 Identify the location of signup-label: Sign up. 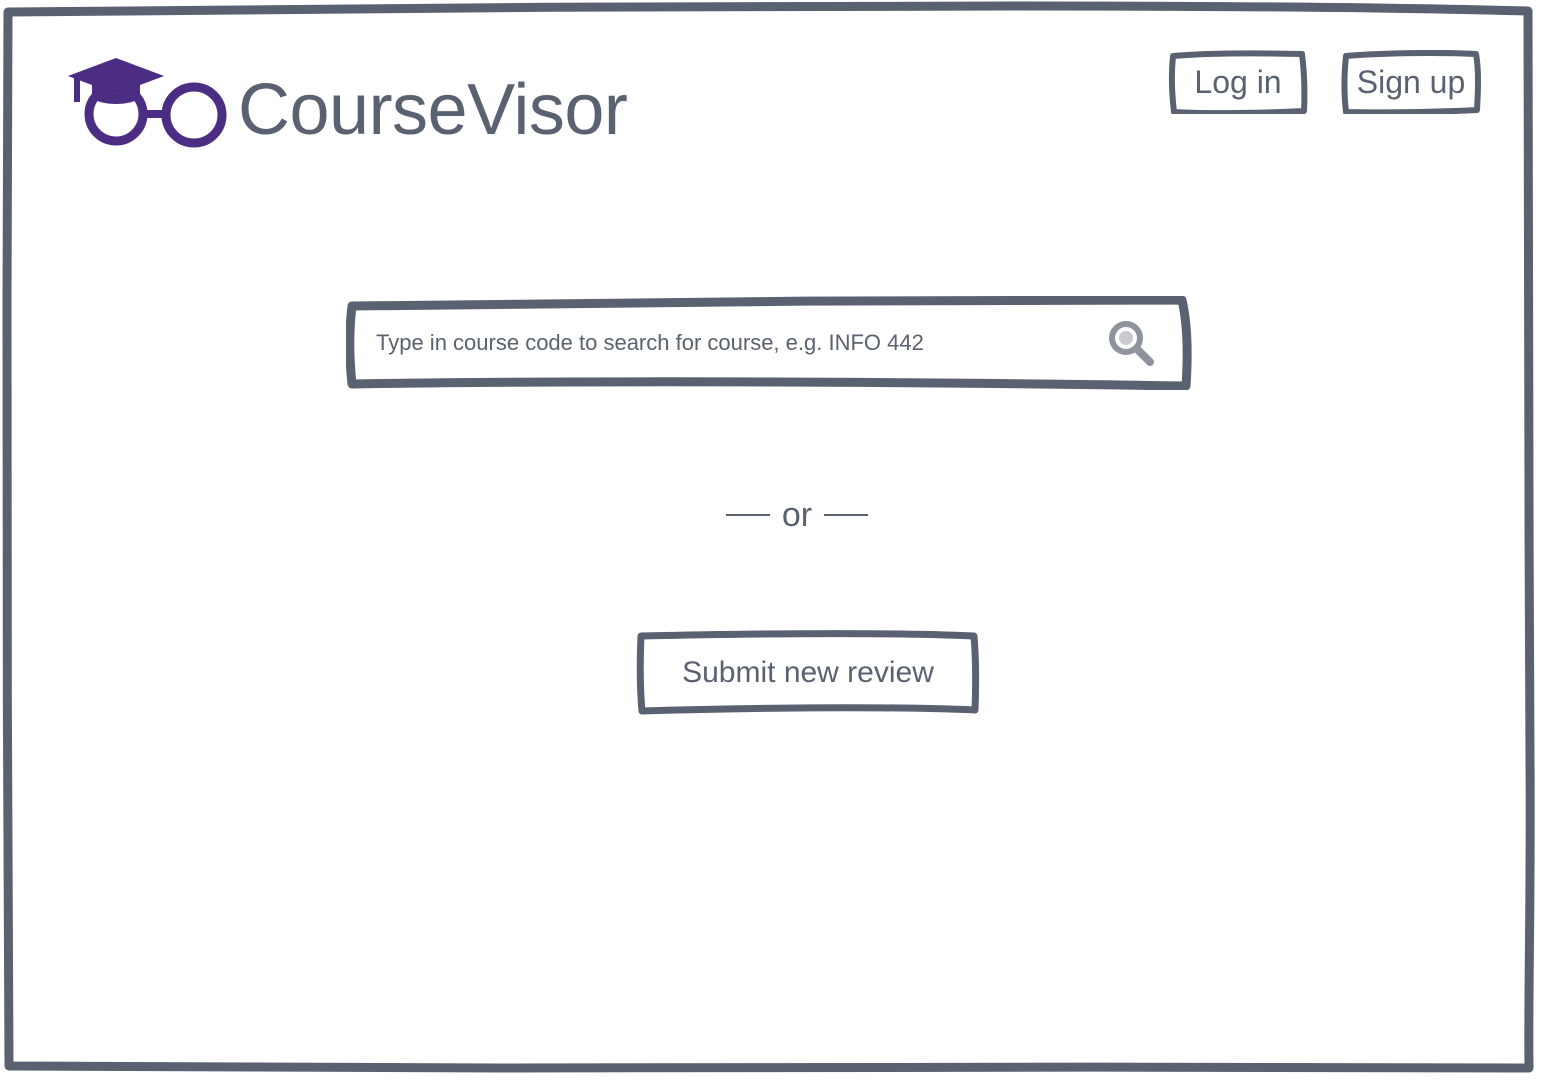
(1411, 81).